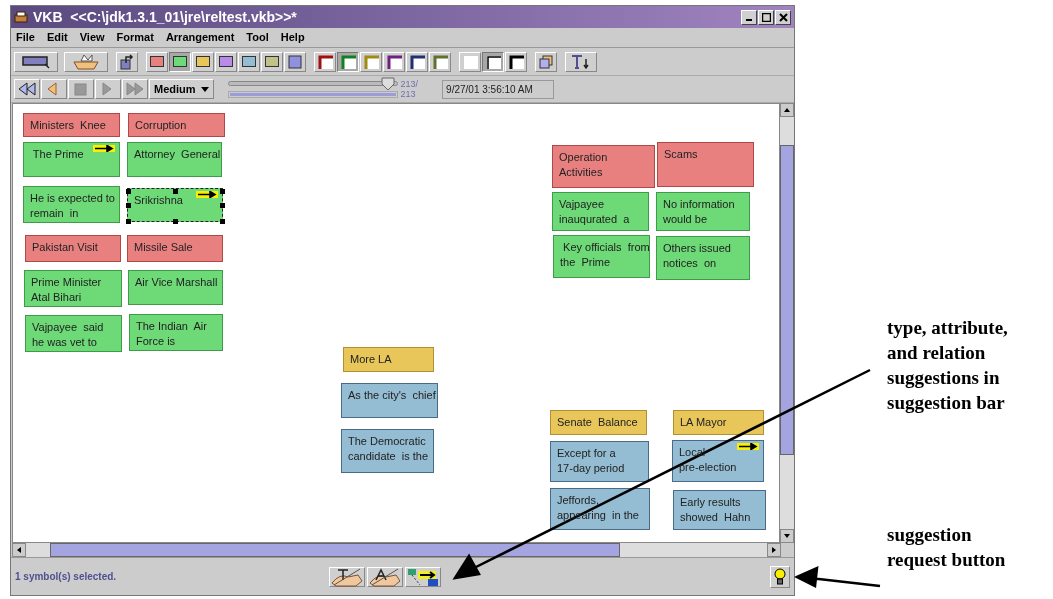  What do you see at coordinates (292, 37) in the screenshot?
I see `menu-item: Help` at bounding box center [292, 37].